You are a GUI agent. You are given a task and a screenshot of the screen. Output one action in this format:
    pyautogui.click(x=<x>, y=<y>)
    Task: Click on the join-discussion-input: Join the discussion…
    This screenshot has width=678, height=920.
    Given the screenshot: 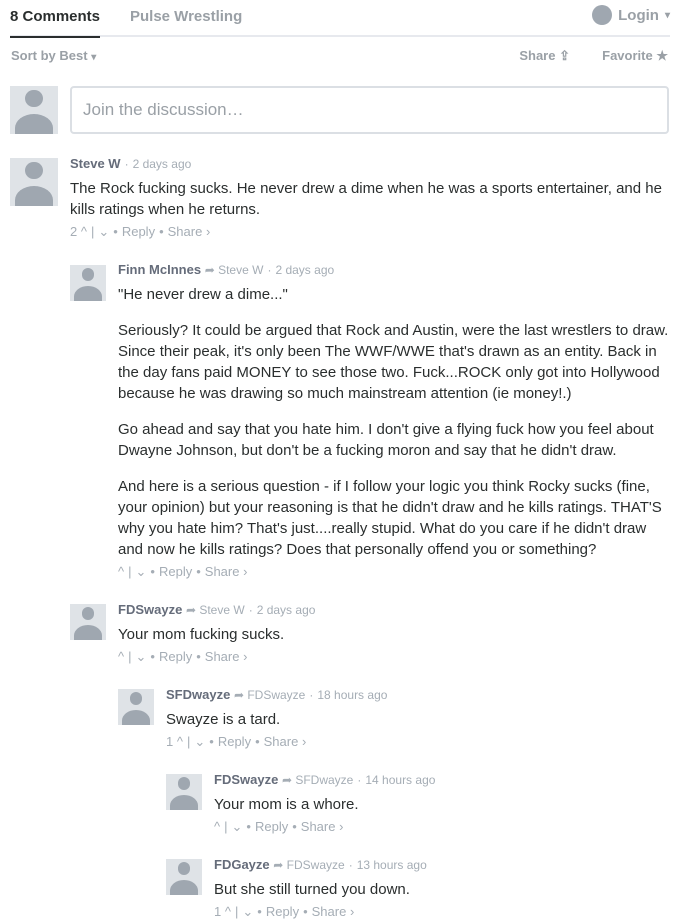 What is the action you would take?
    pyautogui.click(x=369, y=110)
    